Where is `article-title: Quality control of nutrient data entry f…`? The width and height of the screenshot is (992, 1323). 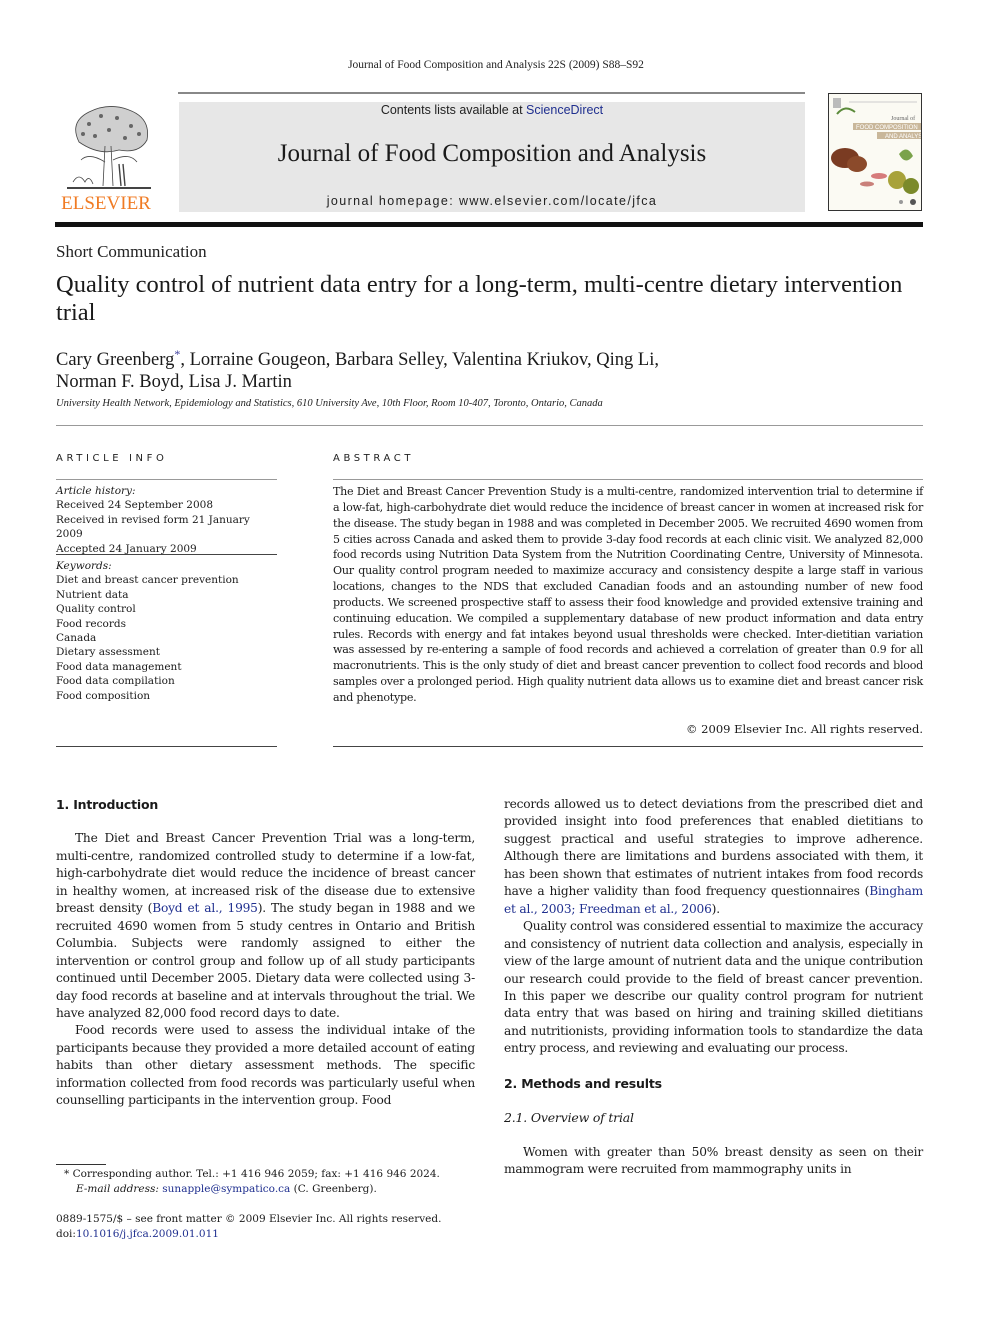
article-title: Quality control of nutrient data entry f… is located at coordinates (479, 298).